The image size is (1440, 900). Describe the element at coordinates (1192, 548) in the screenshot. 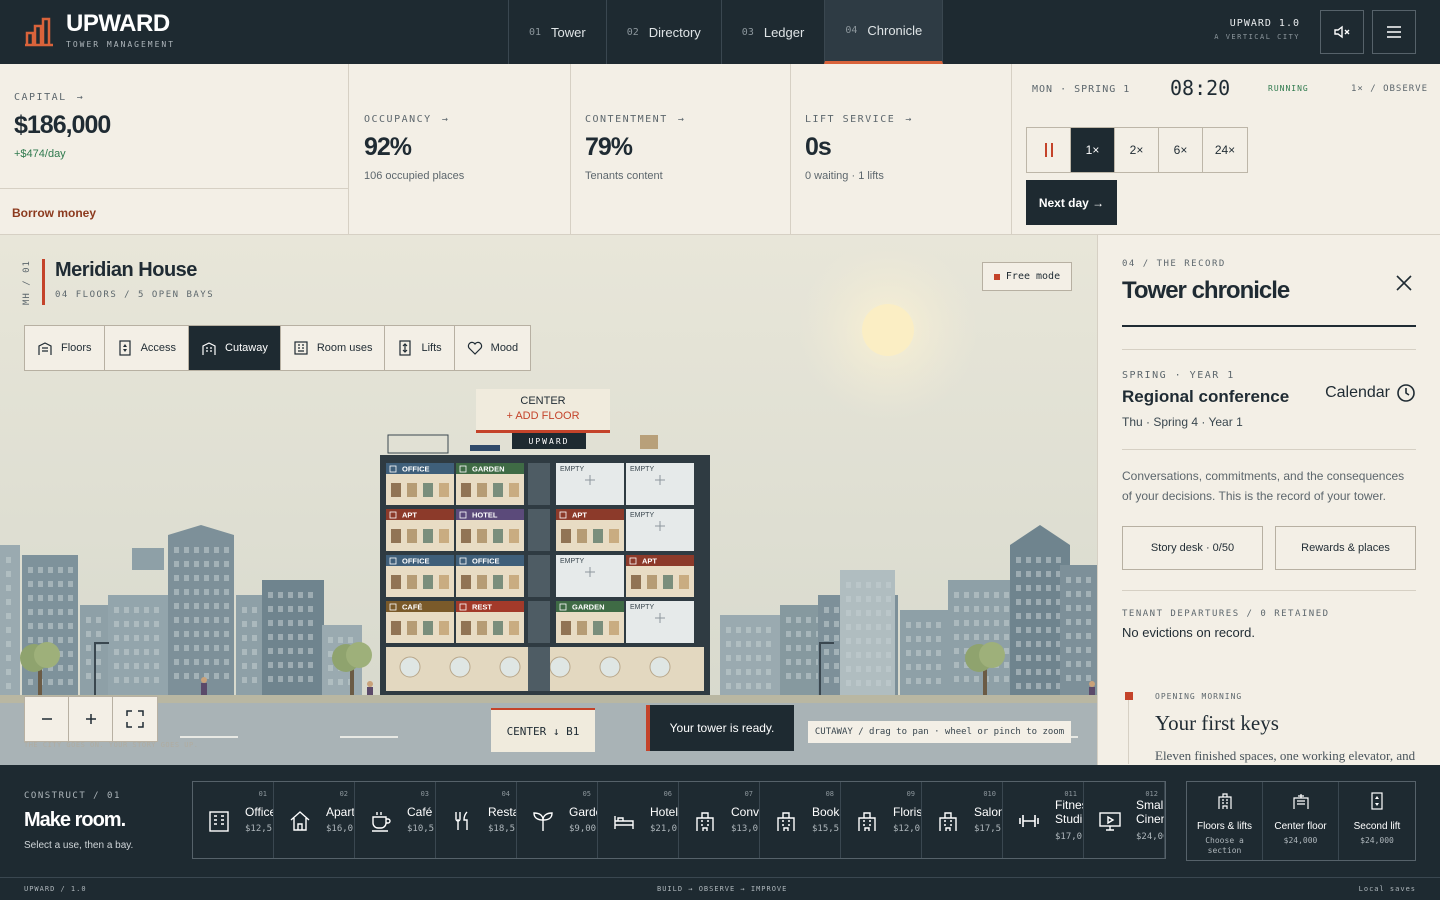

I see `story-desk-button: Story desk · 0/50` at that location.